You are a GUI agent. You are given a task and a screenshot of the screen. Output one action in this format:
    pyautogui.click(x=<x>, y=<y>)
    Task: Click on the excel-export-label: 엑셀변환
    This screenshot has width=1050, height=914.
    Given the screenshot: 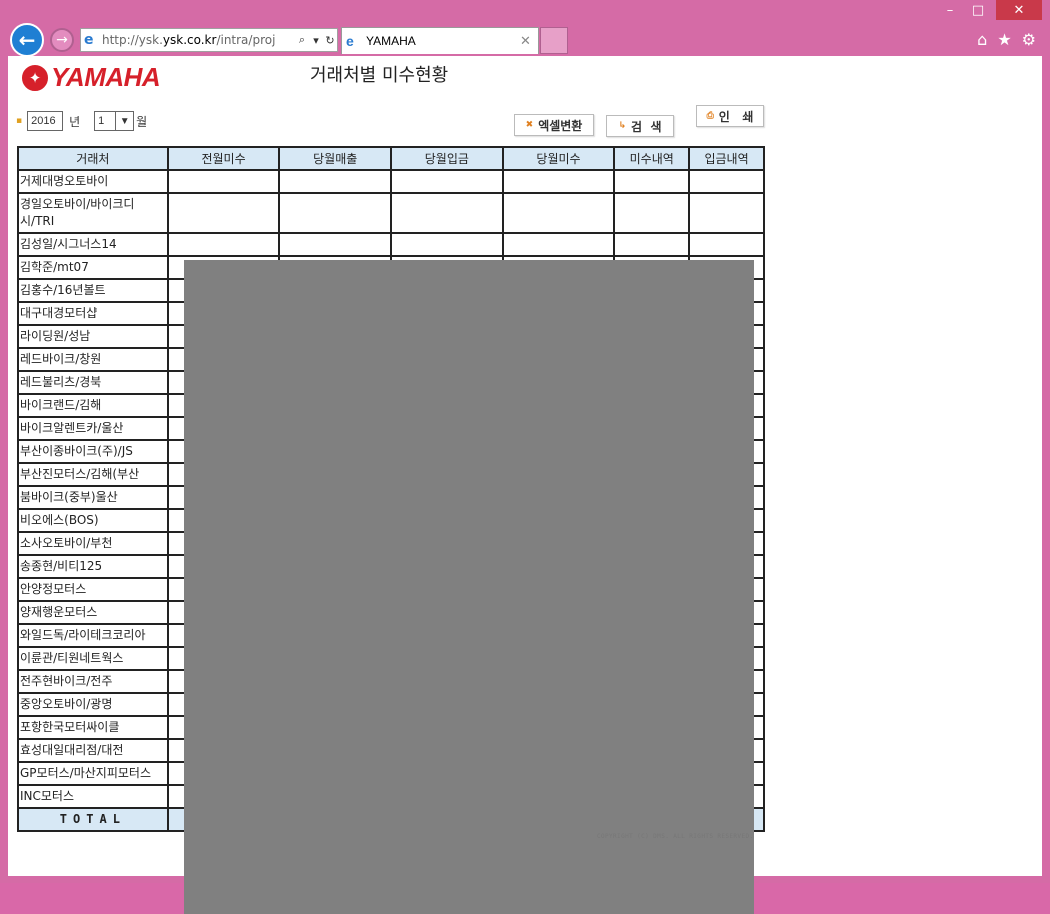 What is the action you would take?
    pyautogui.click(x=560, y=125)
    